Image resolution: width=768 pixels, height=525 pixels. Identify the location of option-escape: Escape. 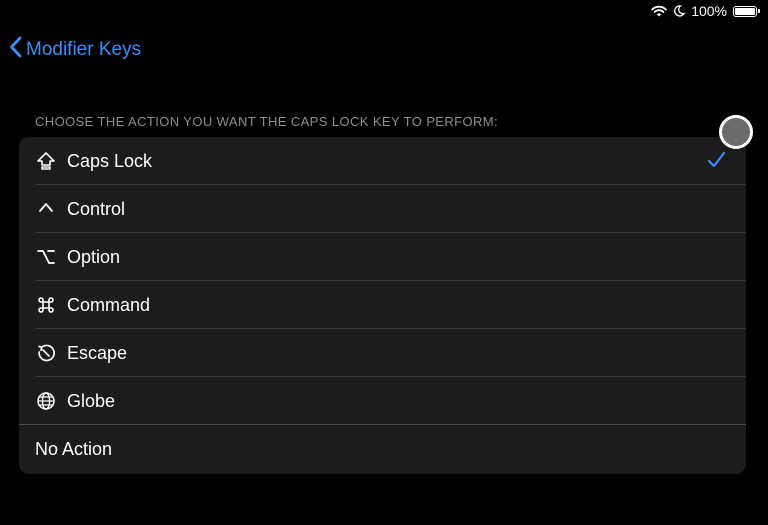
(382, 353).